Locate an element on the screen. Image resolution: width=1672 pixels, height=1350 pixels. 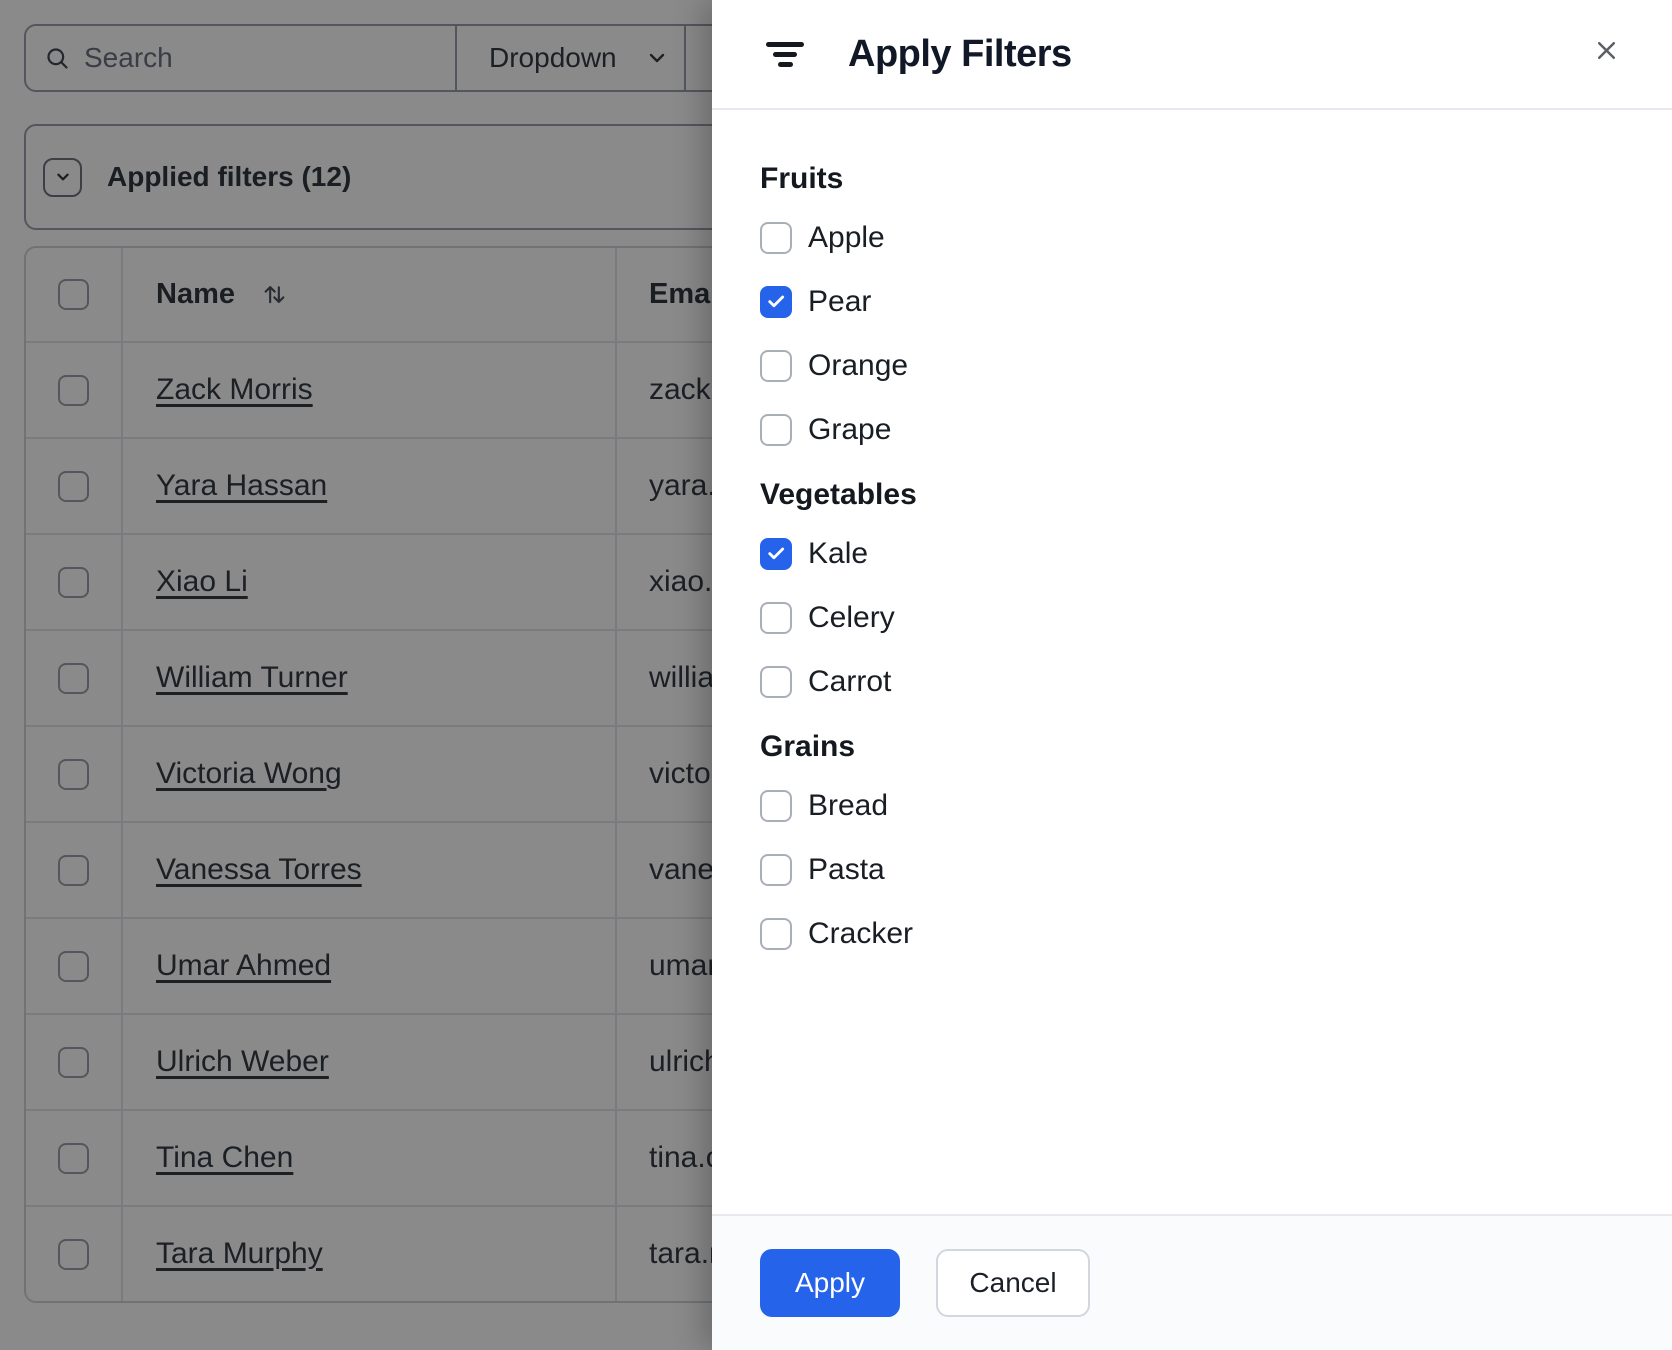
filter-option: Kale is located at coordinates (1192, 553).